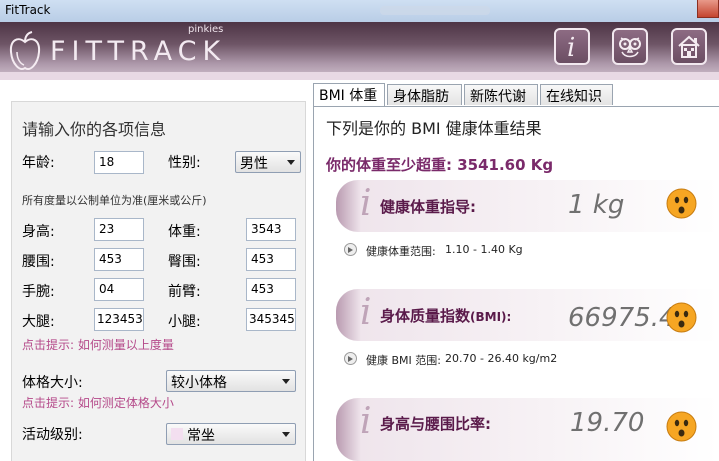 The width and height of the screenshot is (719, 461). I want to click on calf-input: 345345, so click(271, 319).